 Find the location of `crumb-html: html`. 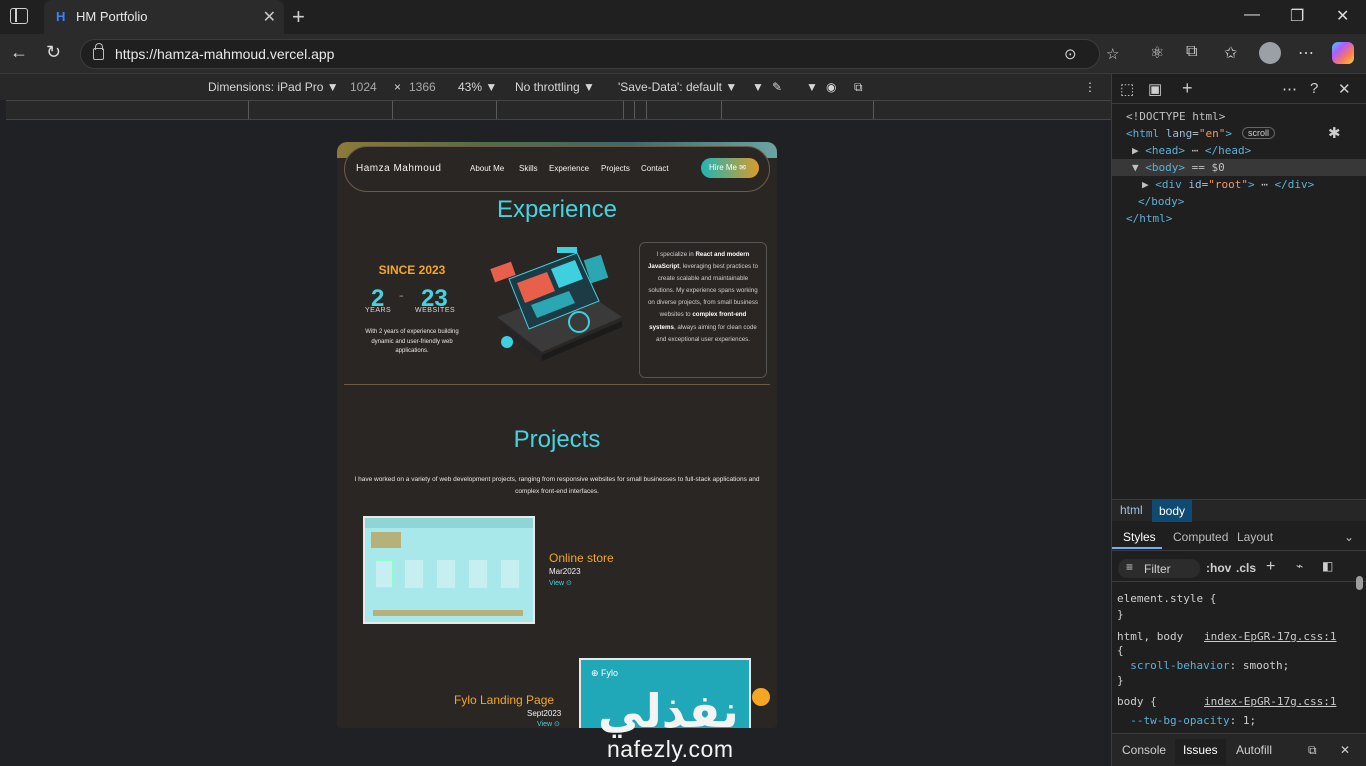

crumb-html: html is located at coordinates (1131, 510).